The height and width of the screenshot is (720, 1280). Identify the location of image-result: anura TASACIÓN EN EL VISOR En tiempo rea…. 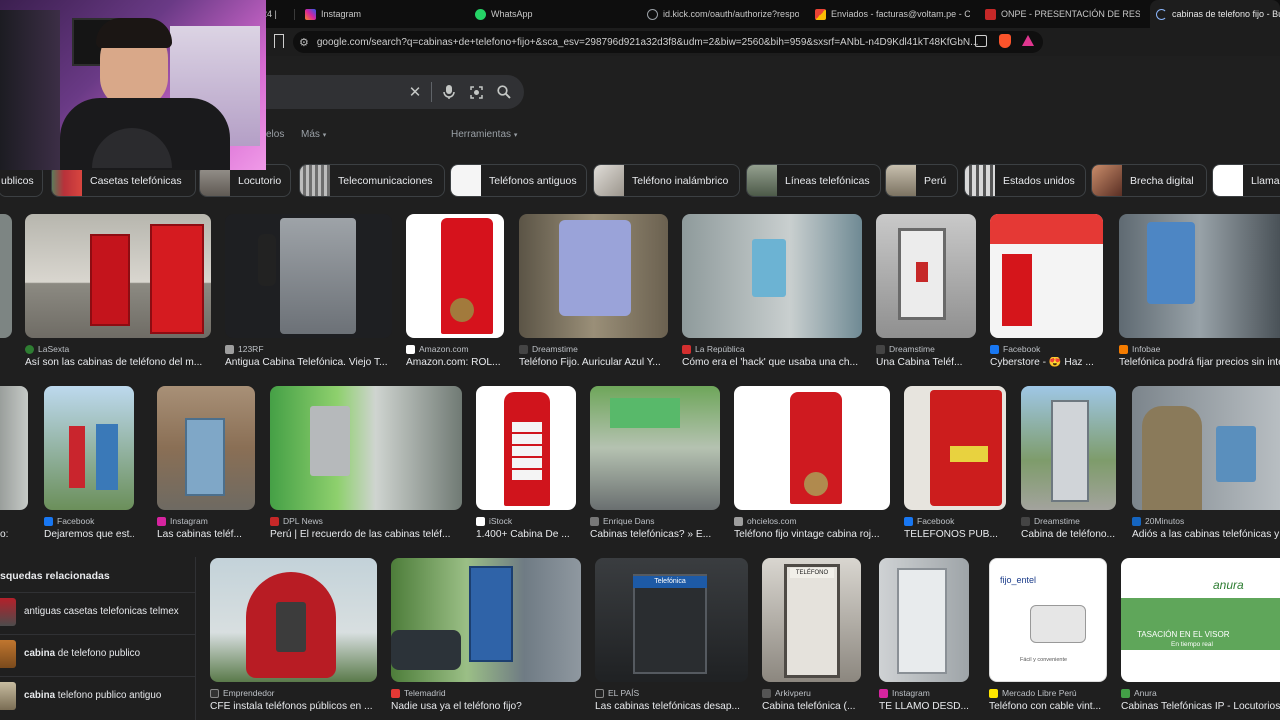
(1200, 638).